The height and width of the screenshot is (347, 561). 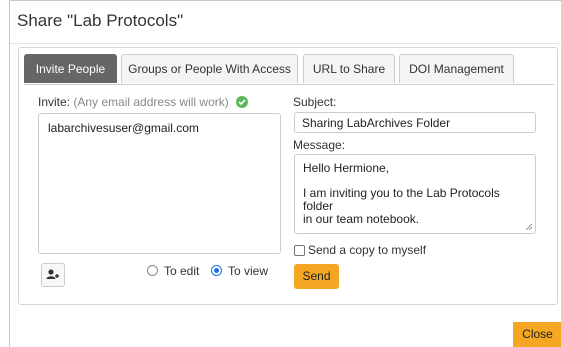 I want to click on subject-input: Sharing LabArchives Folder, so click(x=415, y=122).